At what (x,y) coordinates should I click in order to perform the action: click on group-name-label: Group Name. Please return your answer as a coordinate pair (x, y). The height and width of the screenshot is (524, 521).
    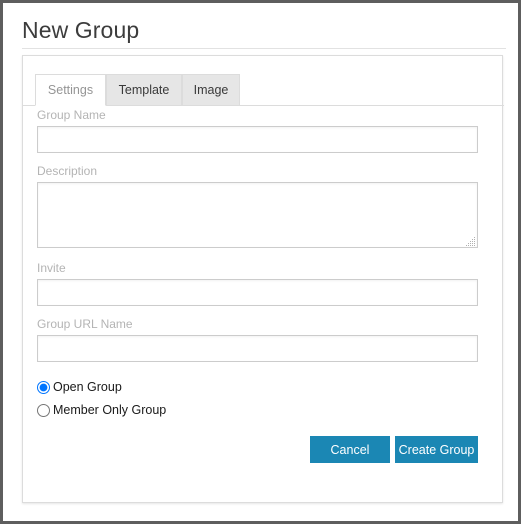
    Looking at the image, I should click on (71, 115).